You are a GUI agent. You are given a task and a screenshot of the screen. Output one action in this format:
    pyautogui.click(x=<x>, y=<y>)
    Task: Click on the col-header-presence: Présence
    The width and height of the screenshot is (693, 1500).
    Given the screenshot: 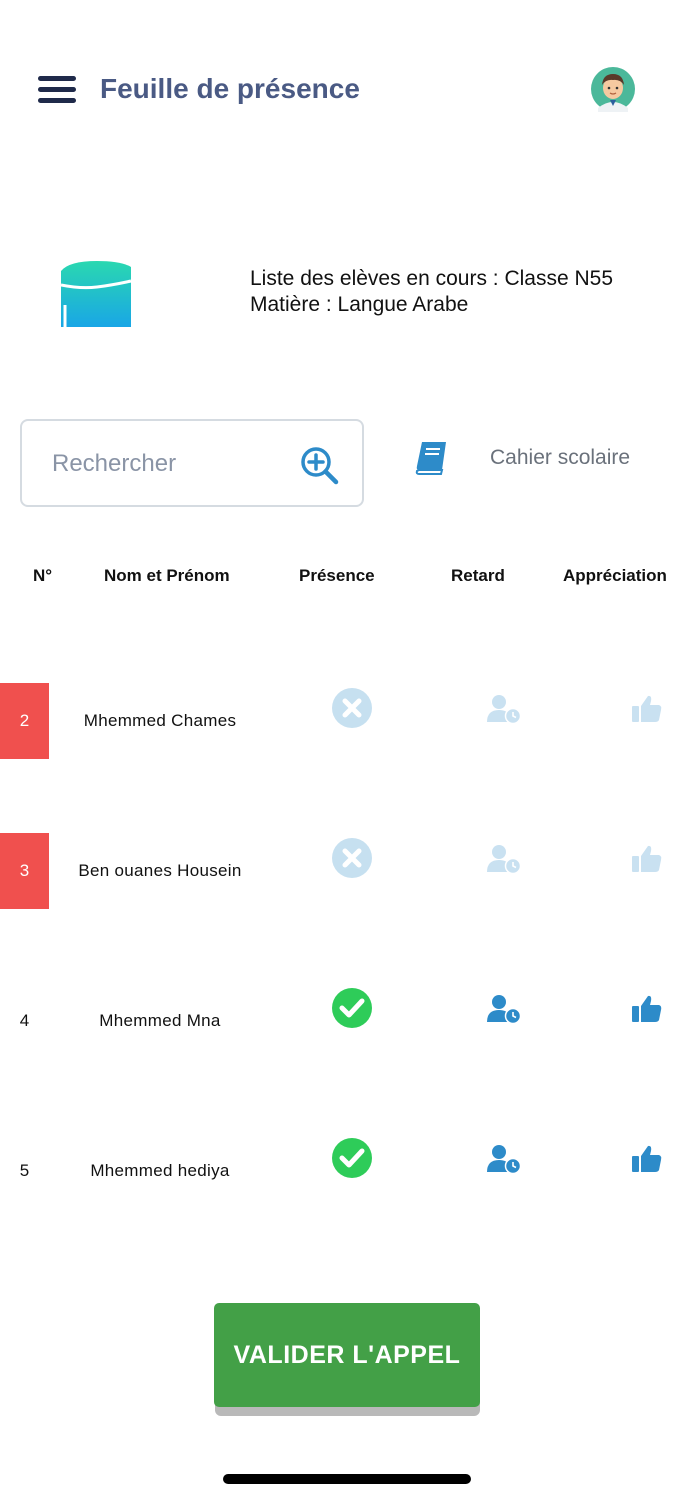 What is the action you would take?
    pyautogui.click(x=337, y=575)
    